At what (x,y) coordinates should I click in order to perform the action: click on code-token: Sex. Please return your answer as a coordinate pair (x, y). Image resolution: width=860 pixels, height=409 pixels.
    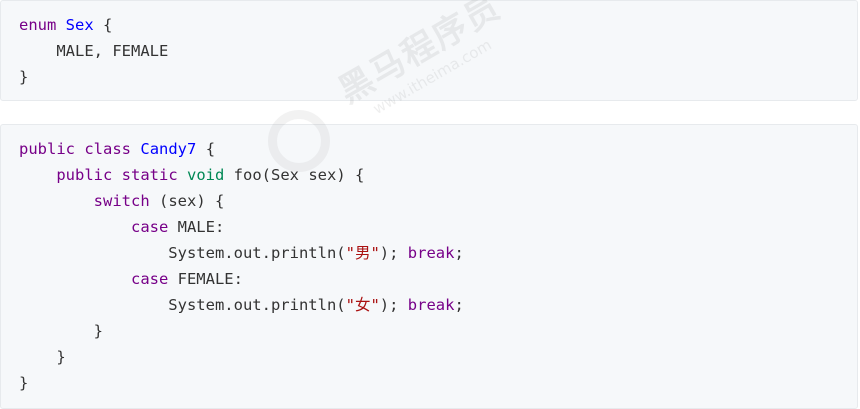
    Looking at the image, I should click on (79, 25).